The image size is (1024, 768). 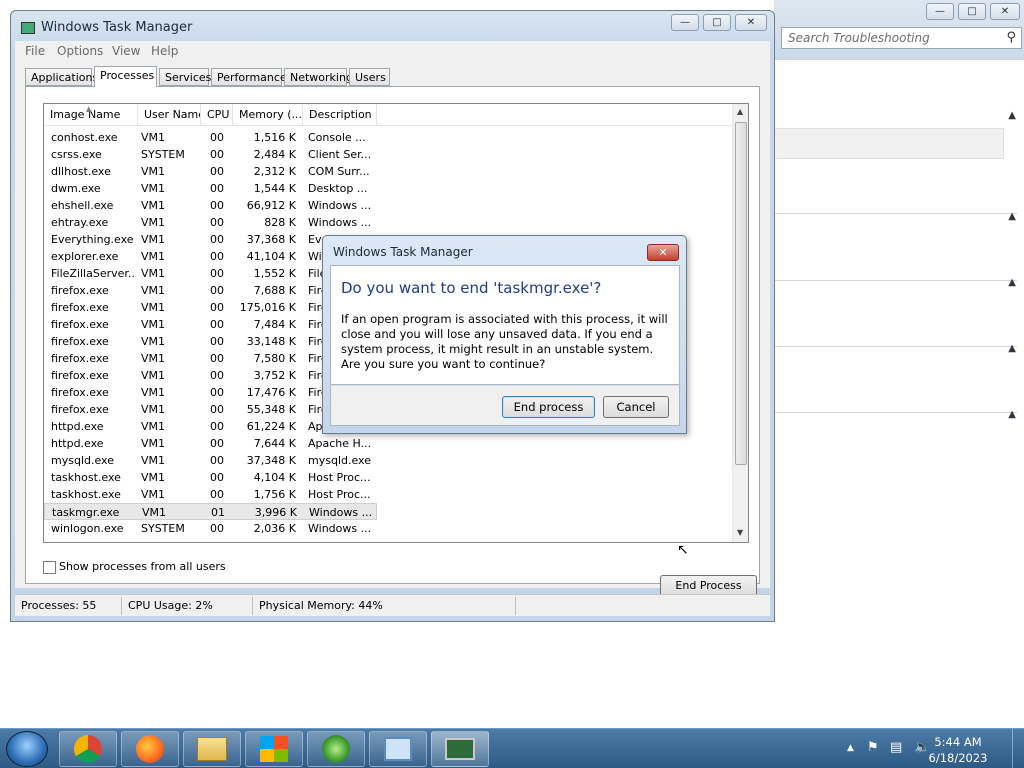 What do you see at coordinates (958, 758) in the screenshot?
I see `clock-date: 6/18/2023` at bounding box center [958, 758].